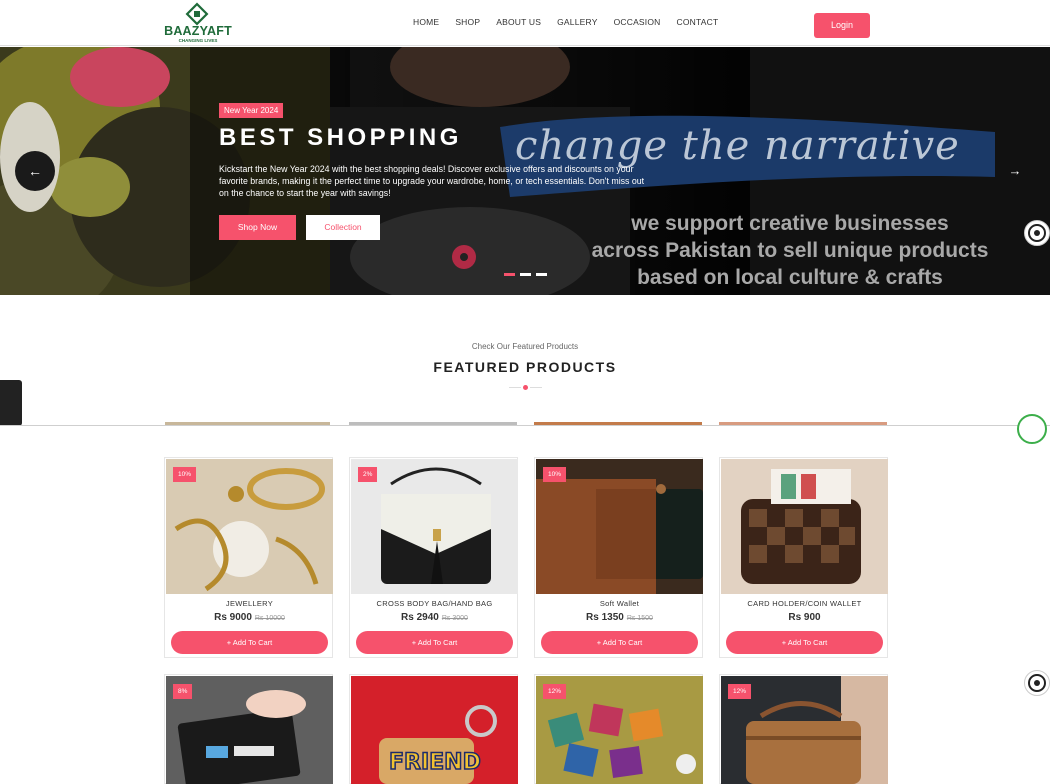  I want to click on nav-about-us: ABOUT US, so click(518, 22).